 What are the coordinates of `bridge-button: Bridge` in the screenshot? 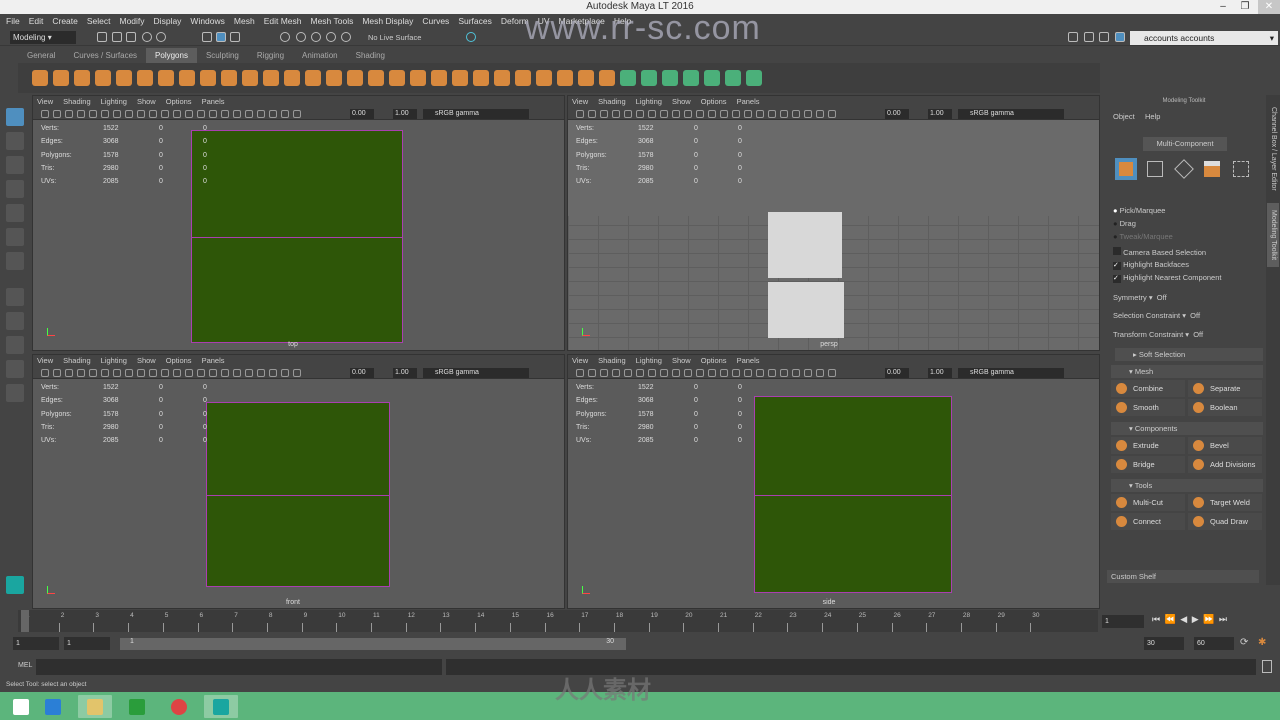 It's located at (1148, 464).